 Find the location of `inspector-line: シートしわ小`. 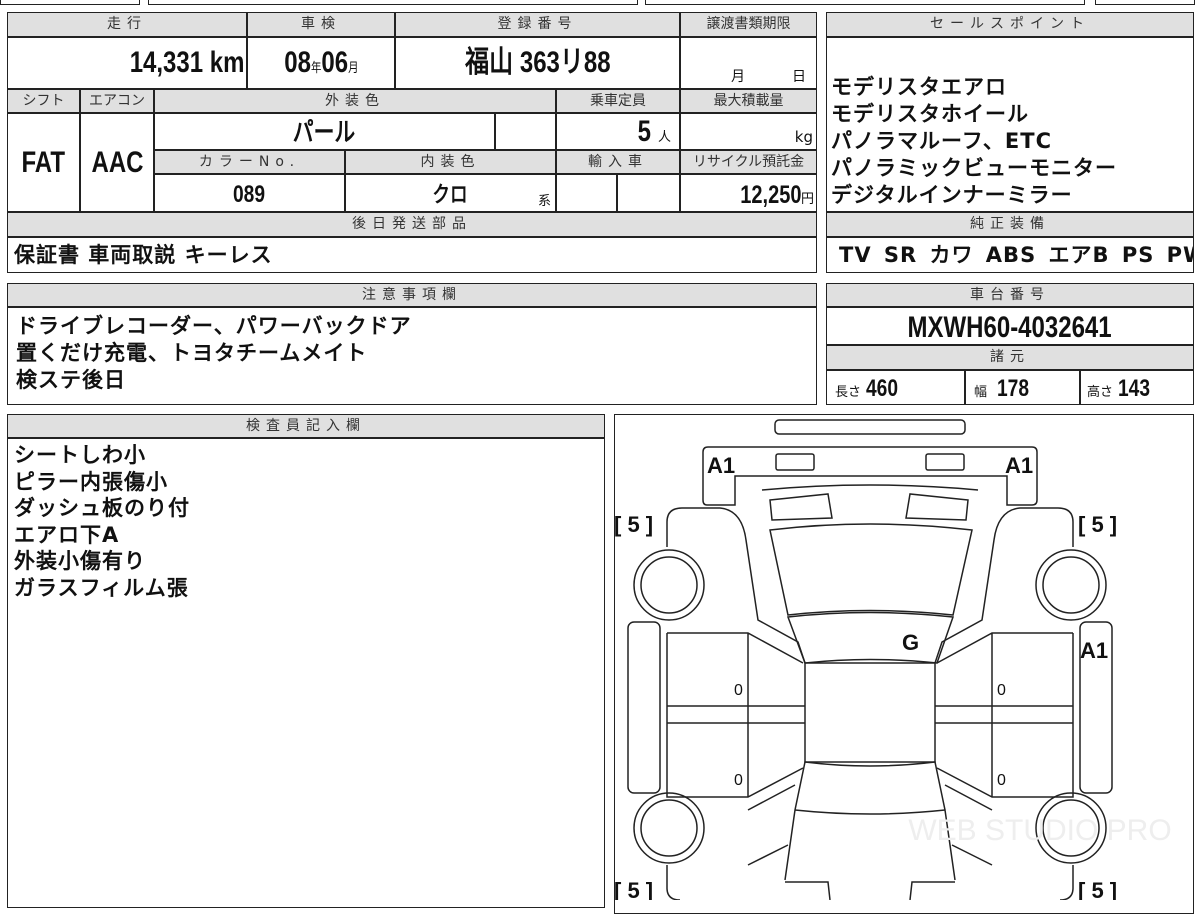

inspector-line: シートしわ小 is located at coordinates (80, 455).